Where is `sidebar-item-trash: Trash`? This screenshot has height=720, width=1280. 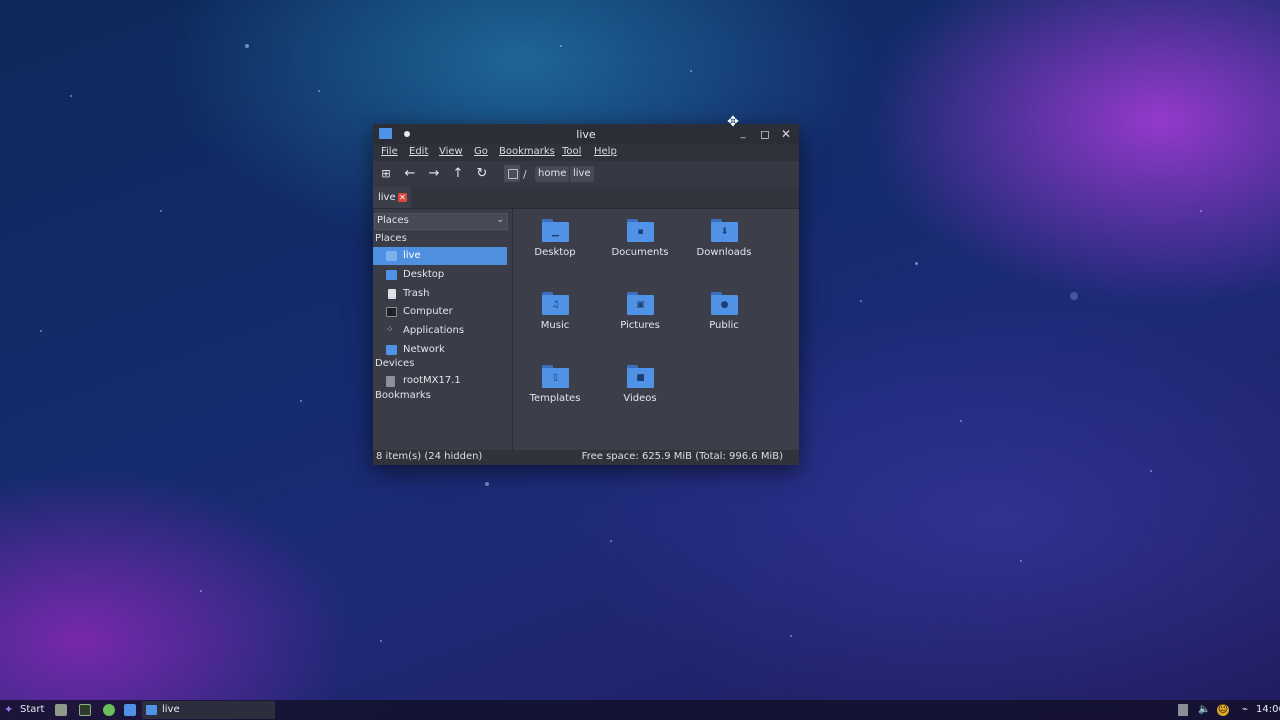
sidebar-item-trash: Trash is located at coordinates (440, 294).